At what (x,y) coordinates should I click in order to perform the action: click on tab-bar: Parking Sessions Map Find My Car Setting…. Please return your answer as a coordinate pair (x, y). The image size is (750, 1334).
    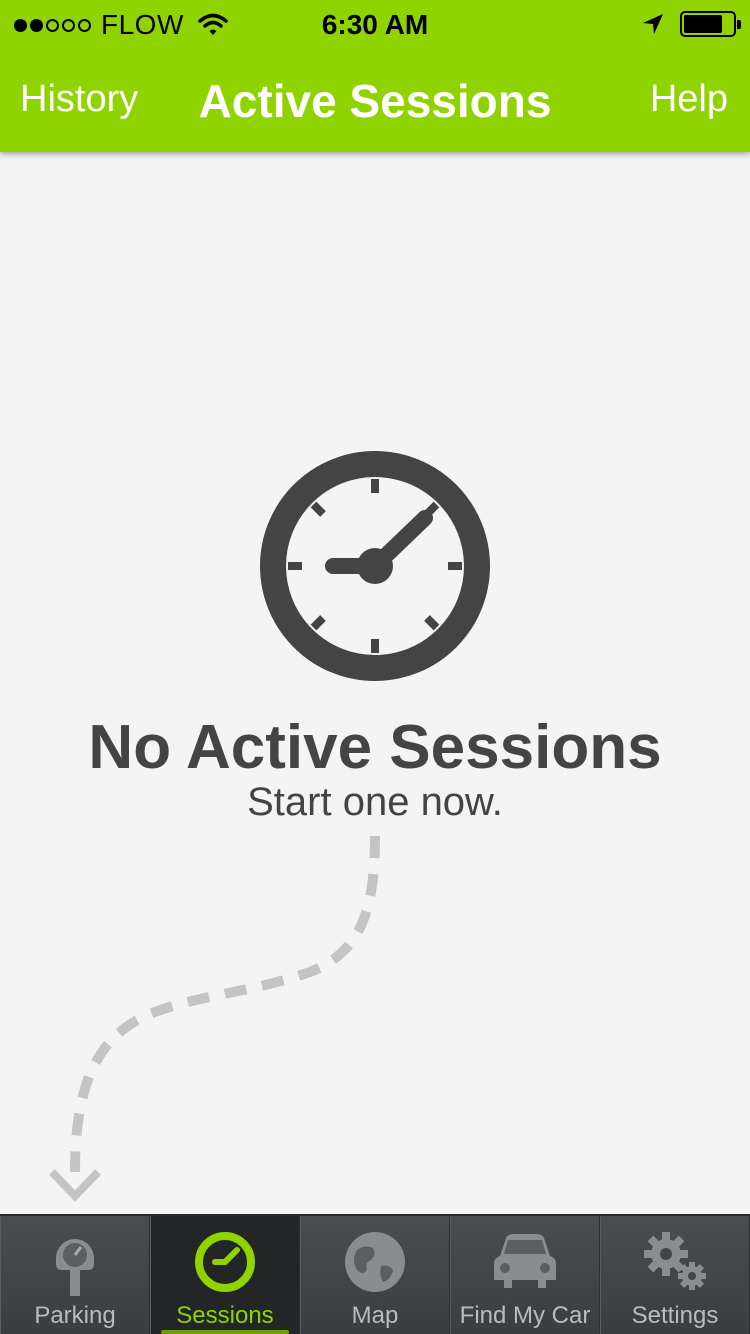
    Looking at the image, I should click on (375, 1274).